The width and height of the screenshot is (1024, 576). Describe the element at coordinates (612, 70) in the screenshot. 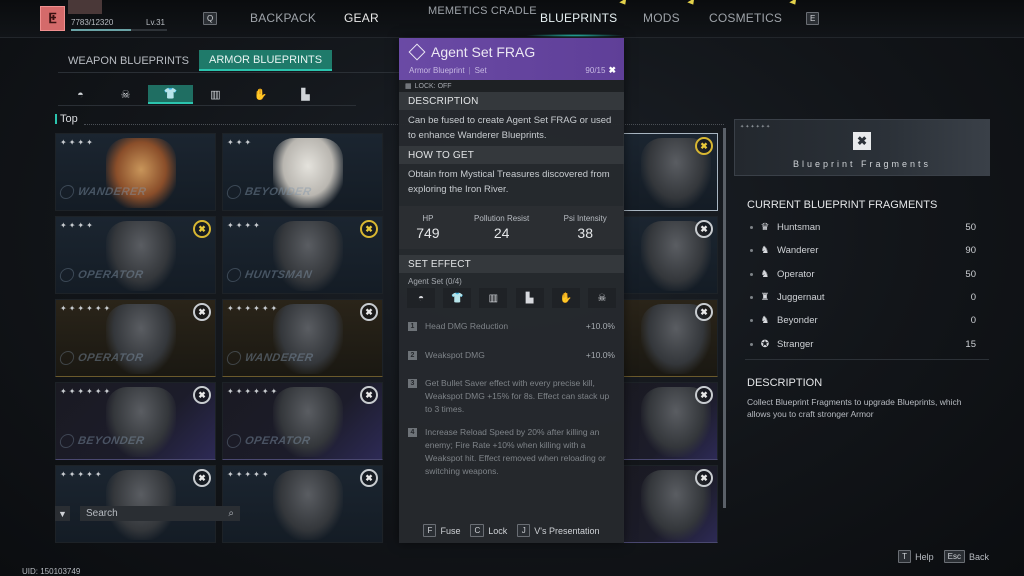

I see `fragment-icon: ✖` at that location.